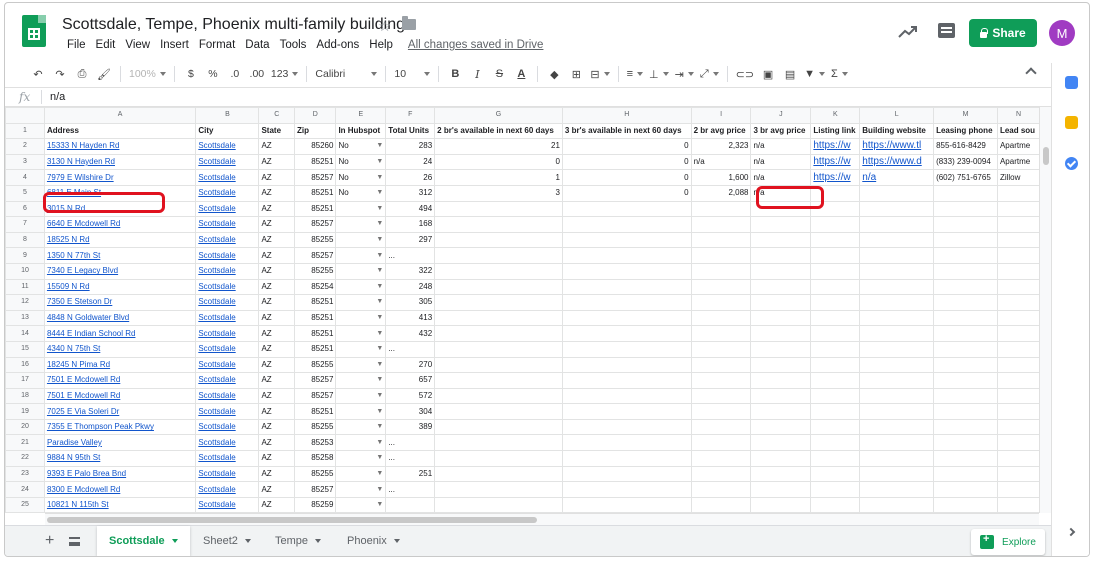  I want to click on column-title: Building website, so click(897, 131).